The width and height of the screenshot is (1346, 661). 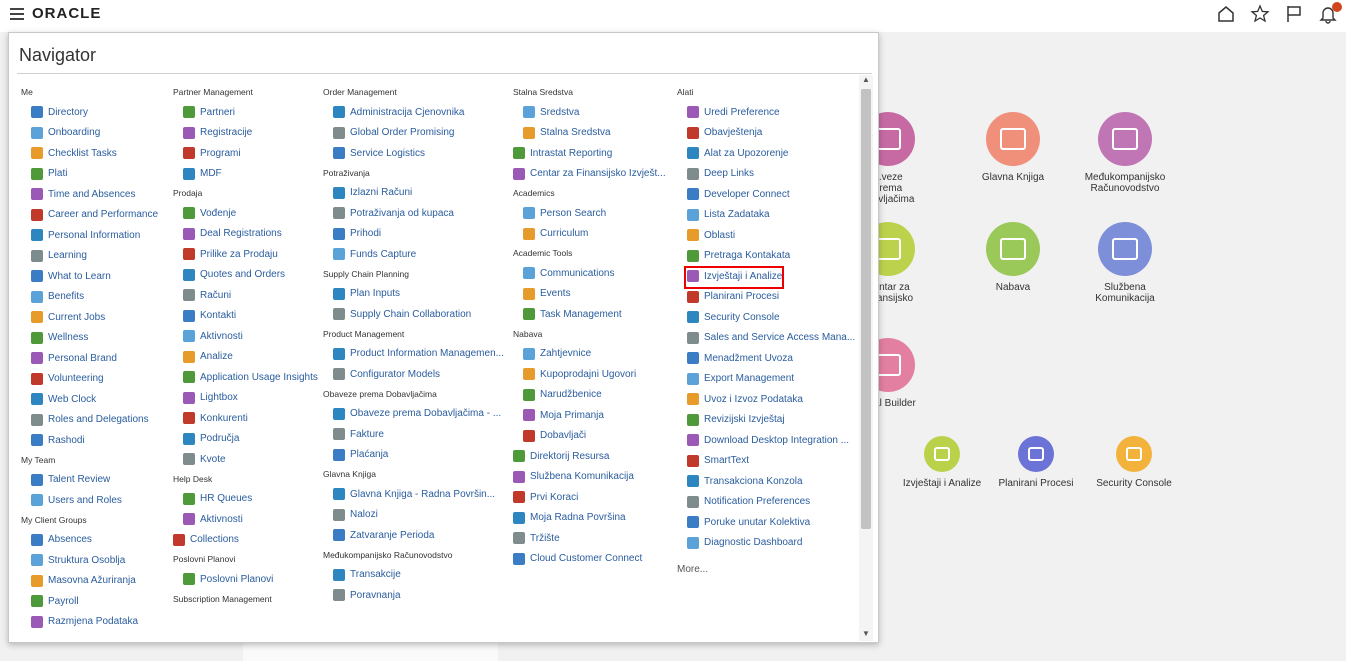 What do you see at coordinates (589, 234) in the screenshot?
I see `nav-item-curriculum: Curriculum` at bounding box center [589, 234].